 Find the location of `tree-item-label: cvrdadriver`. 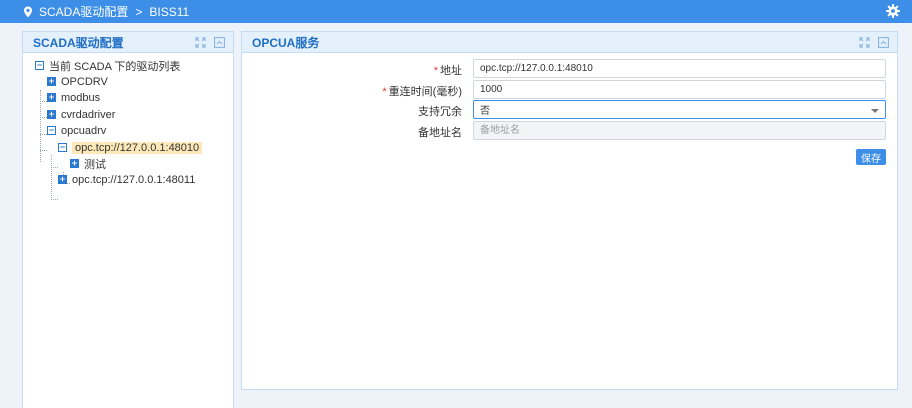

tree-item-label: cvrdadriver is located at coordinates (88, 115).